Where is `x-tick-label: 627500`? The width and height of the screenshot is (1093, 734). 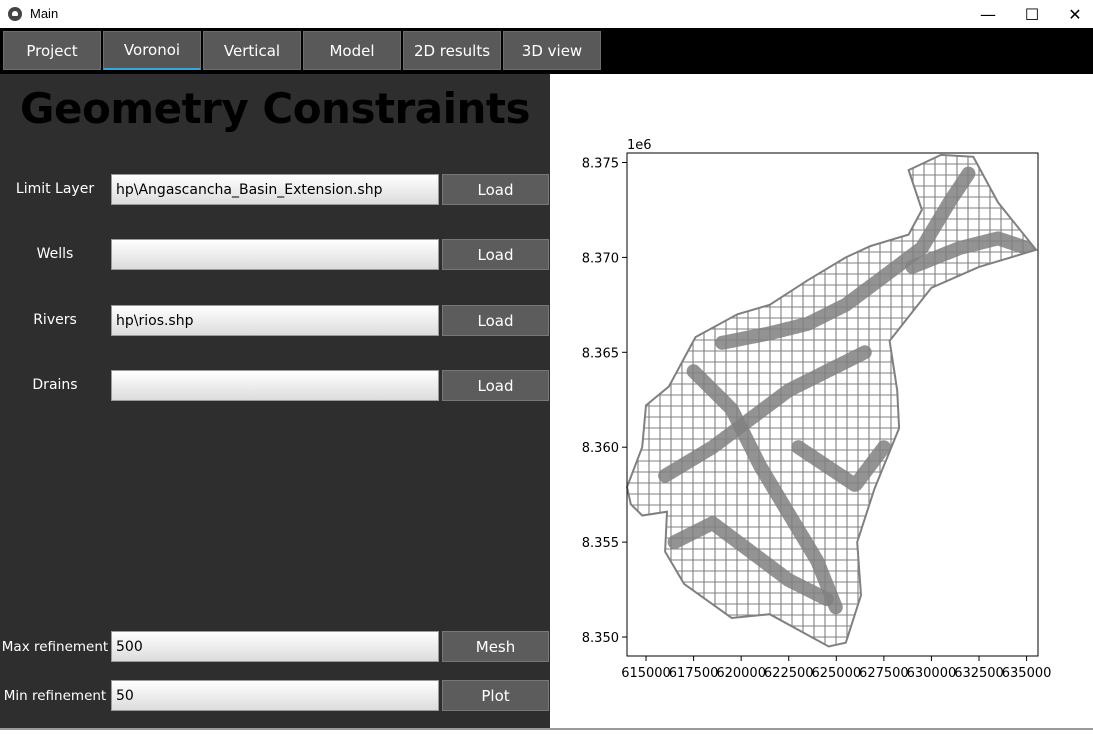
x-tick-label: 627500 is located at coordinates (884, 673).